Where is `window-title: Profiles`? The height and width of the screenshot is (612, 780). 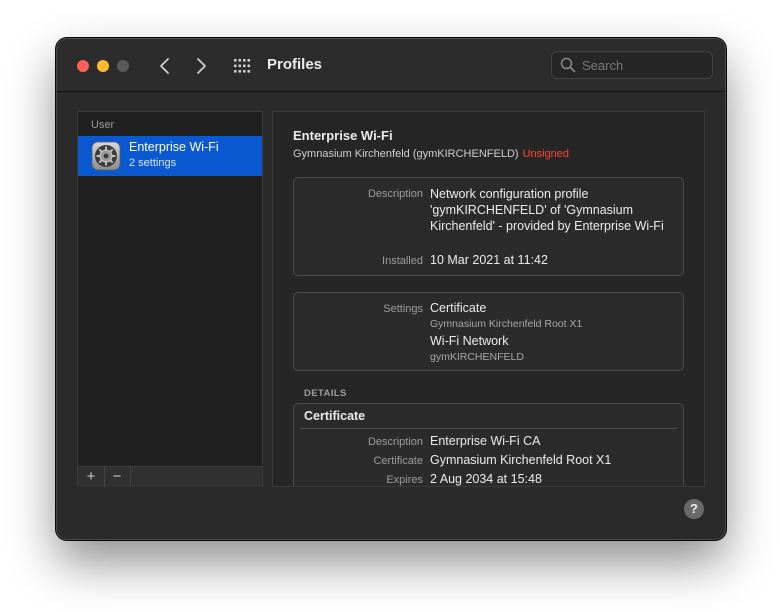
window-title: Profiles is located at coordinates (295, 64).